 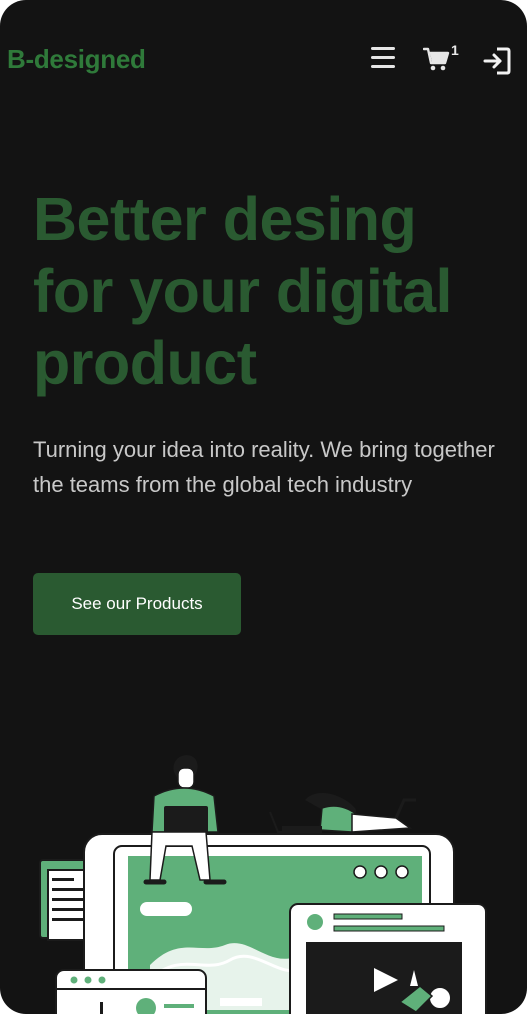 I want to click on brand-logo: B-designed, so click(x=76, y=59).